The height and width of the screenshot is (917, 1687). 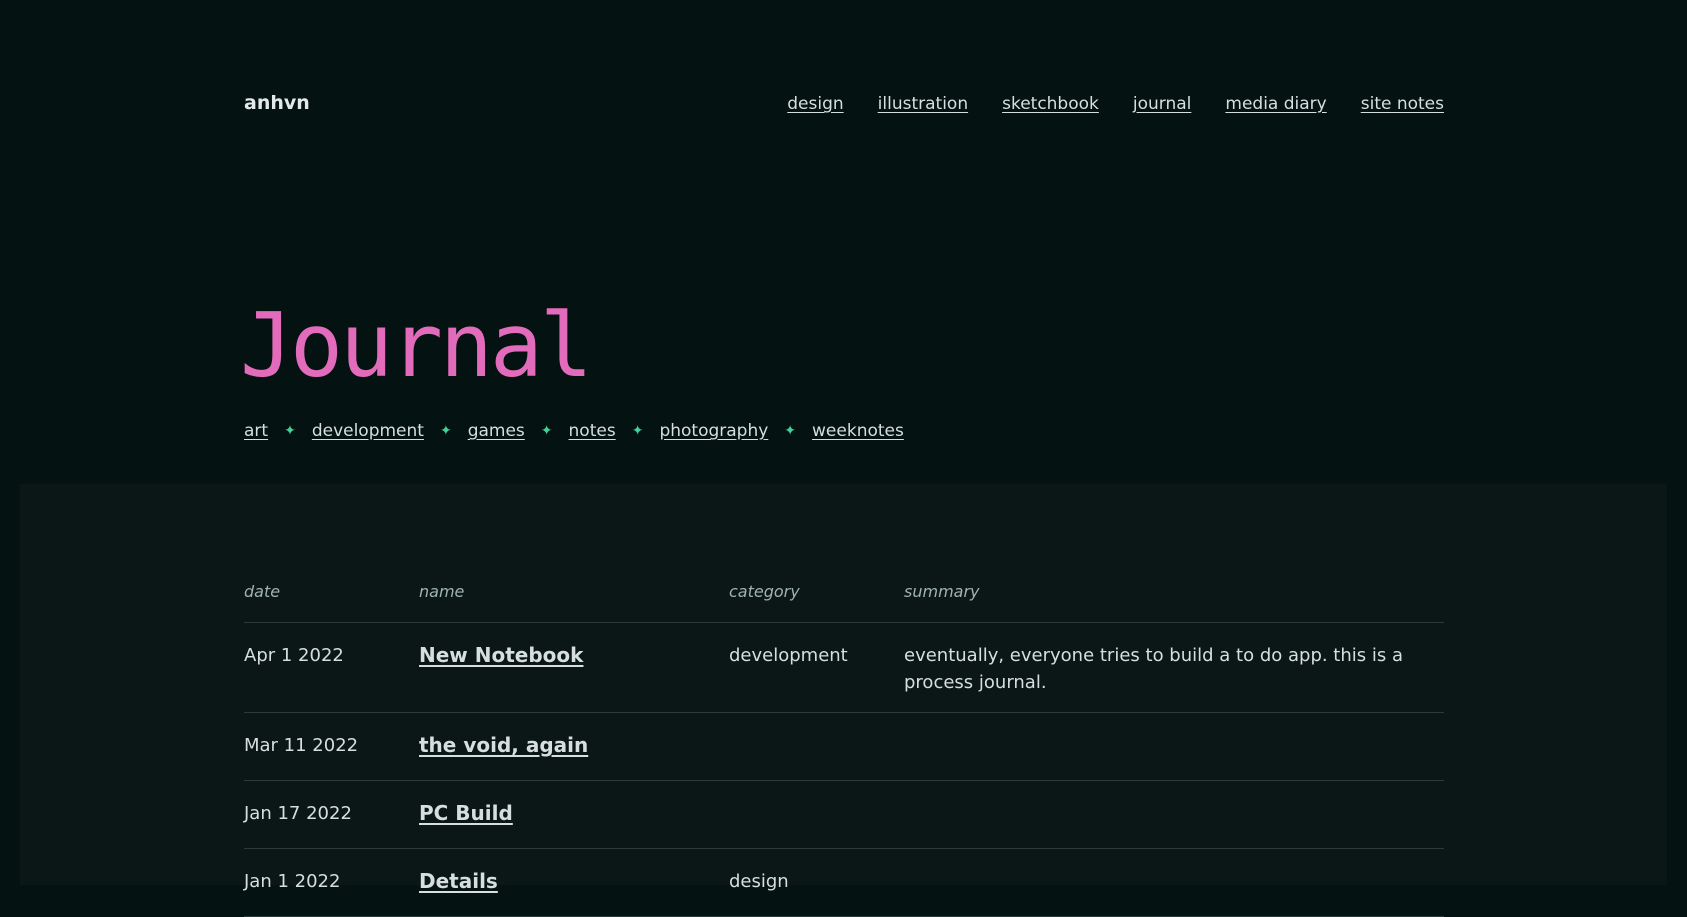 I want to click on tag-photography: photography, so click(x=713, y=431).